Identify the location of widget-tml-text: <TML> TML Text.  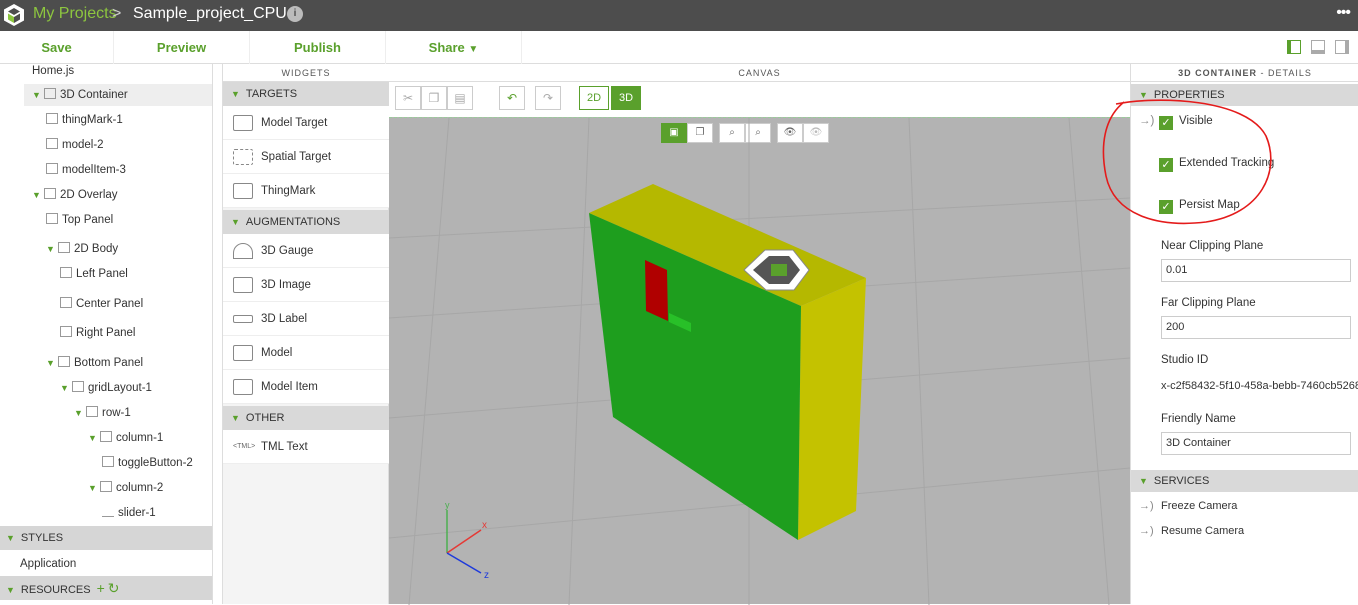
(306, 447).